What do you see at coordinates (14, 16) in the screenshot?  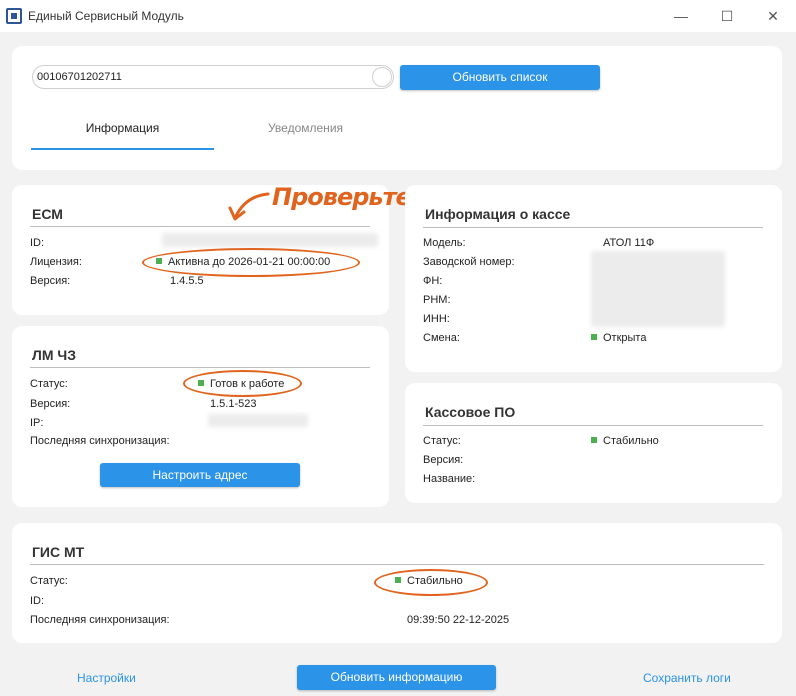 I see `app-icon` at bounding box center [14, 16].